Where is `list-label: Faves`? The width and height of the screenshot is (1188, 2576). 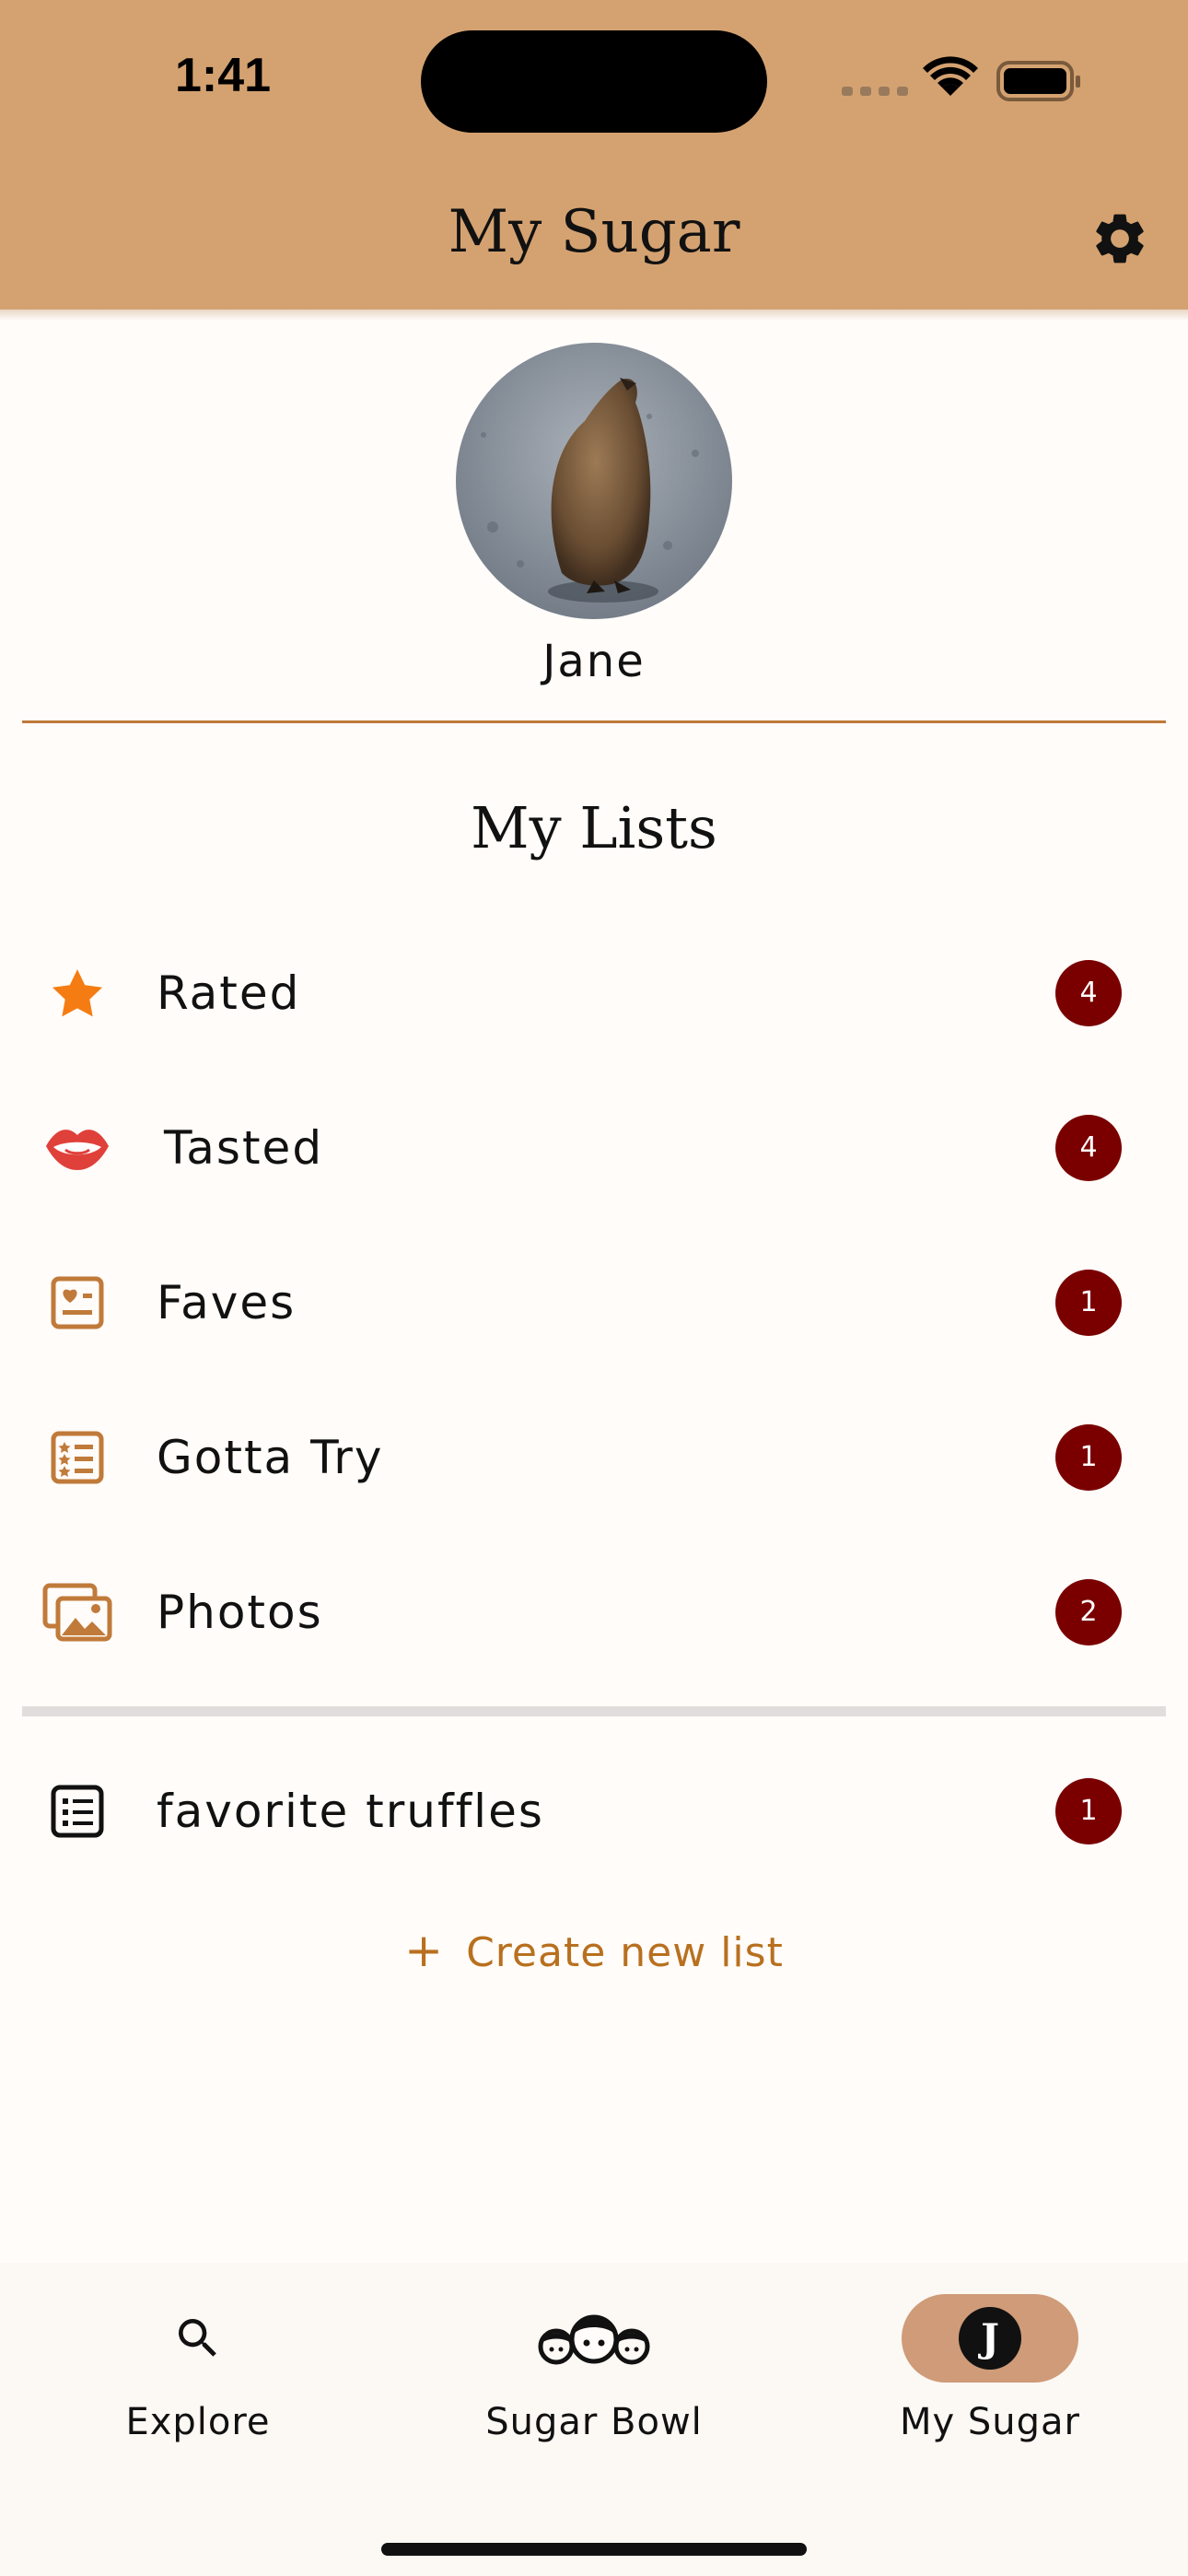 list-label: Faves is located at coordinates (227, 1302).